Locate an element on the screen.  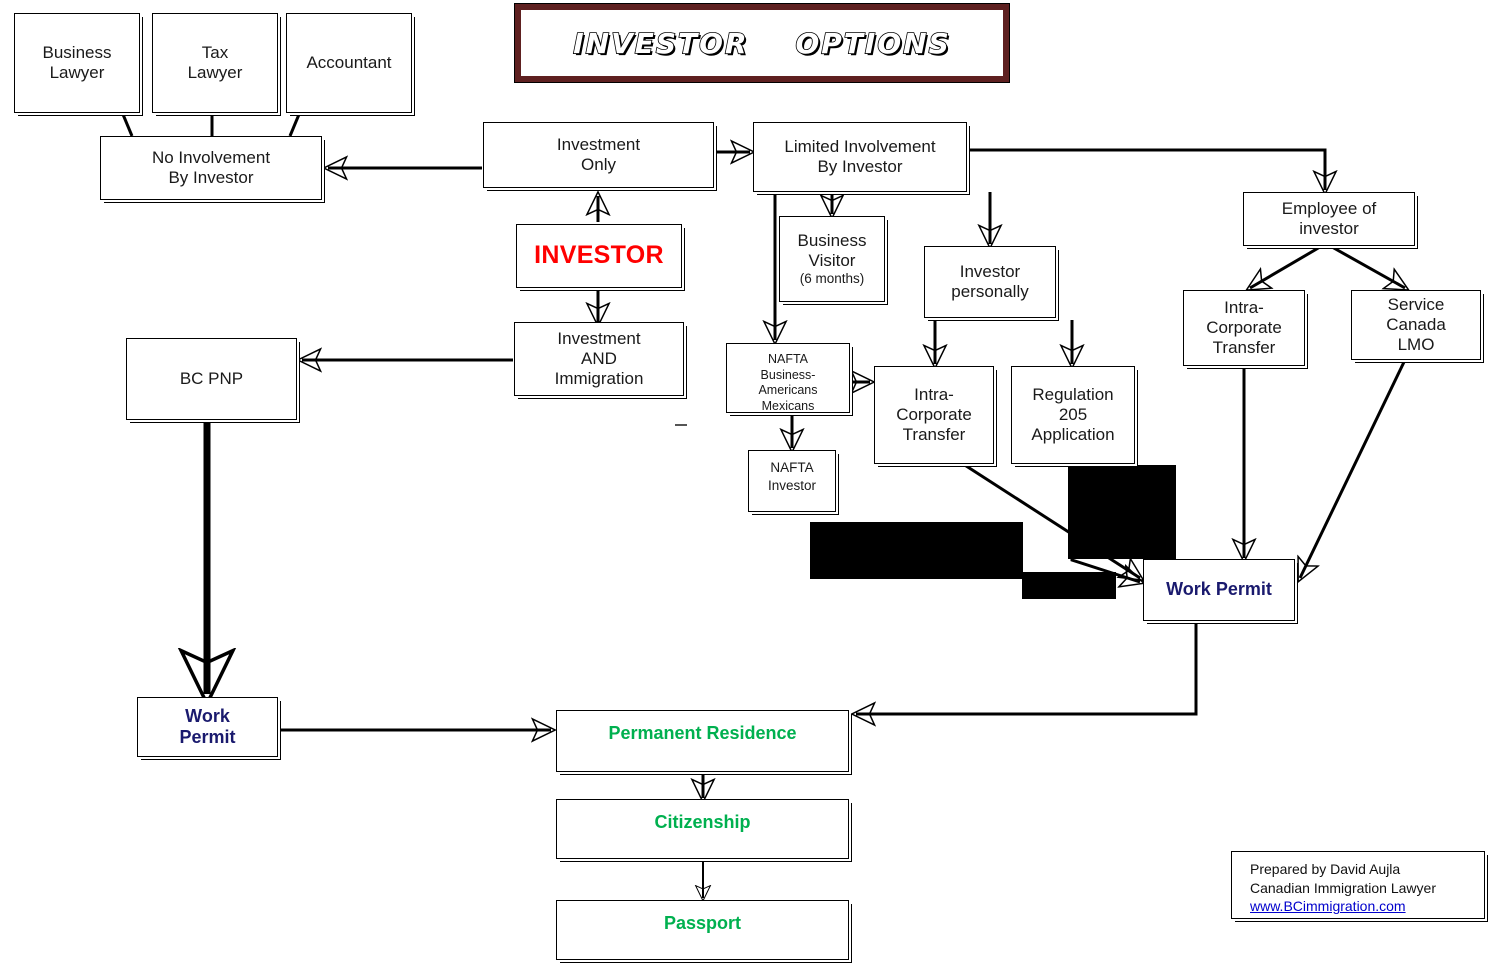
node-label: Regulation 205 Application is located at coordinates (1073, 414).